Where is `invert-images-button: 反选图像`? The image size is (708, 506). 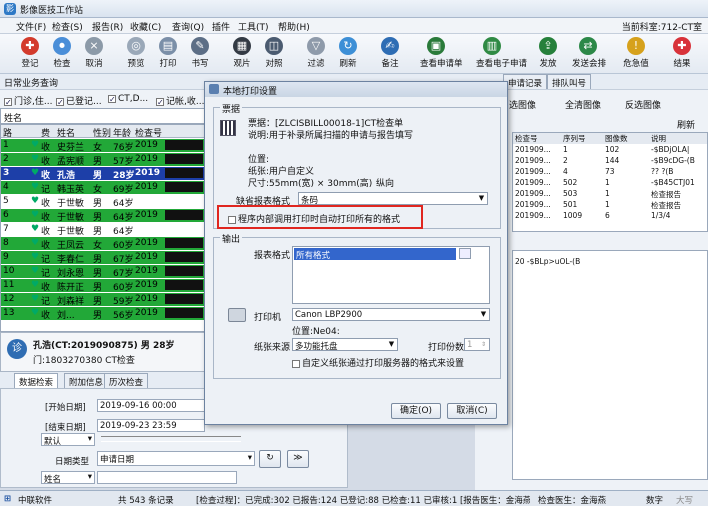 invert-images-button: 反选图像 is located at coordinates (643, 104).